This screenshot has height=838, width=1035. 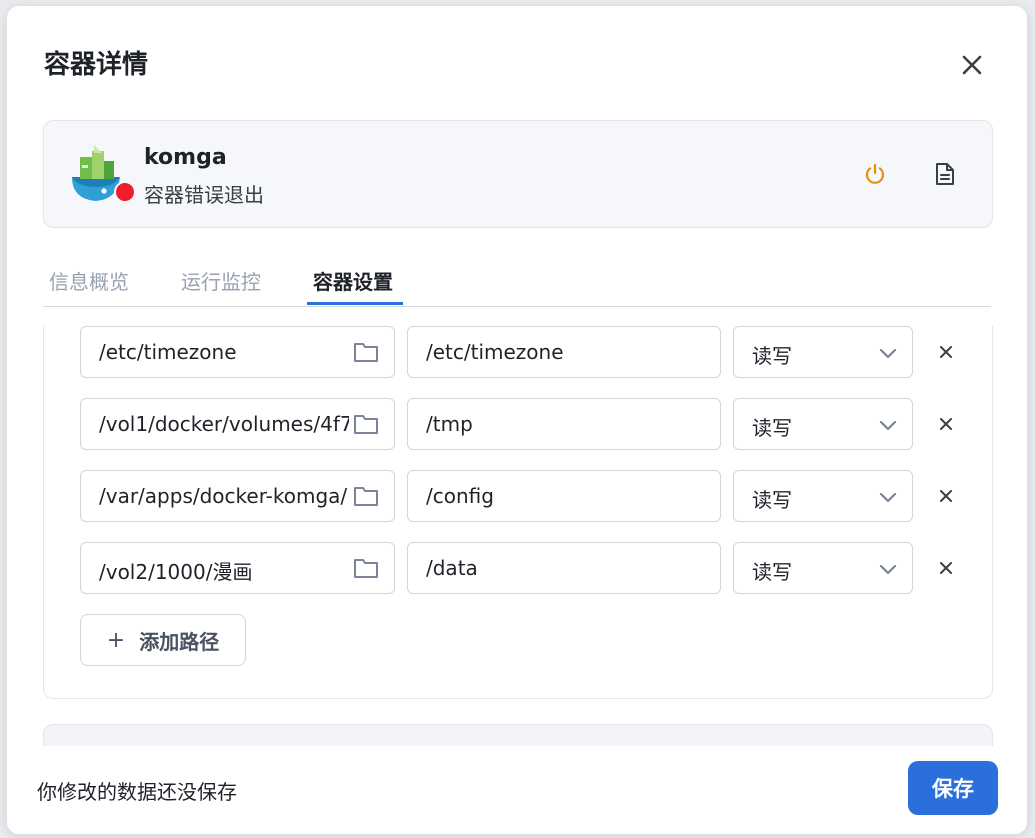 I want to click on log-document-icon, so click(x=945, y=174).